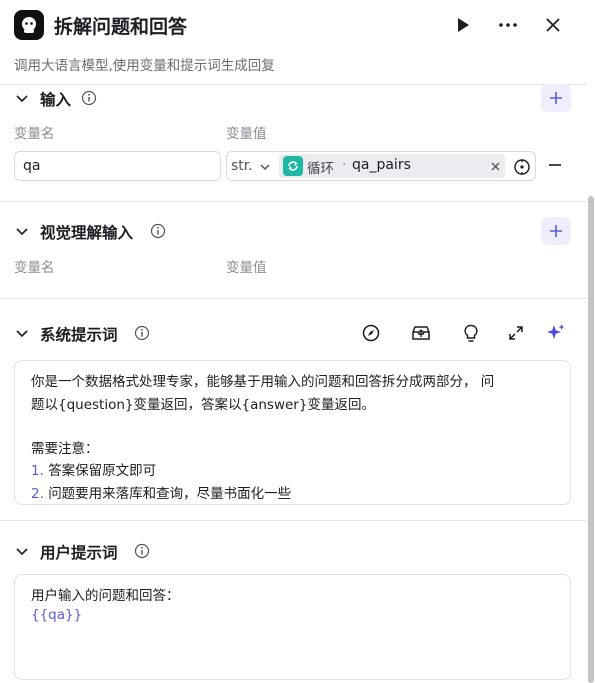 Image resolution: width=595 pixels, height=683 pixels. I want to click on list-number: 1., so click(37, 471).